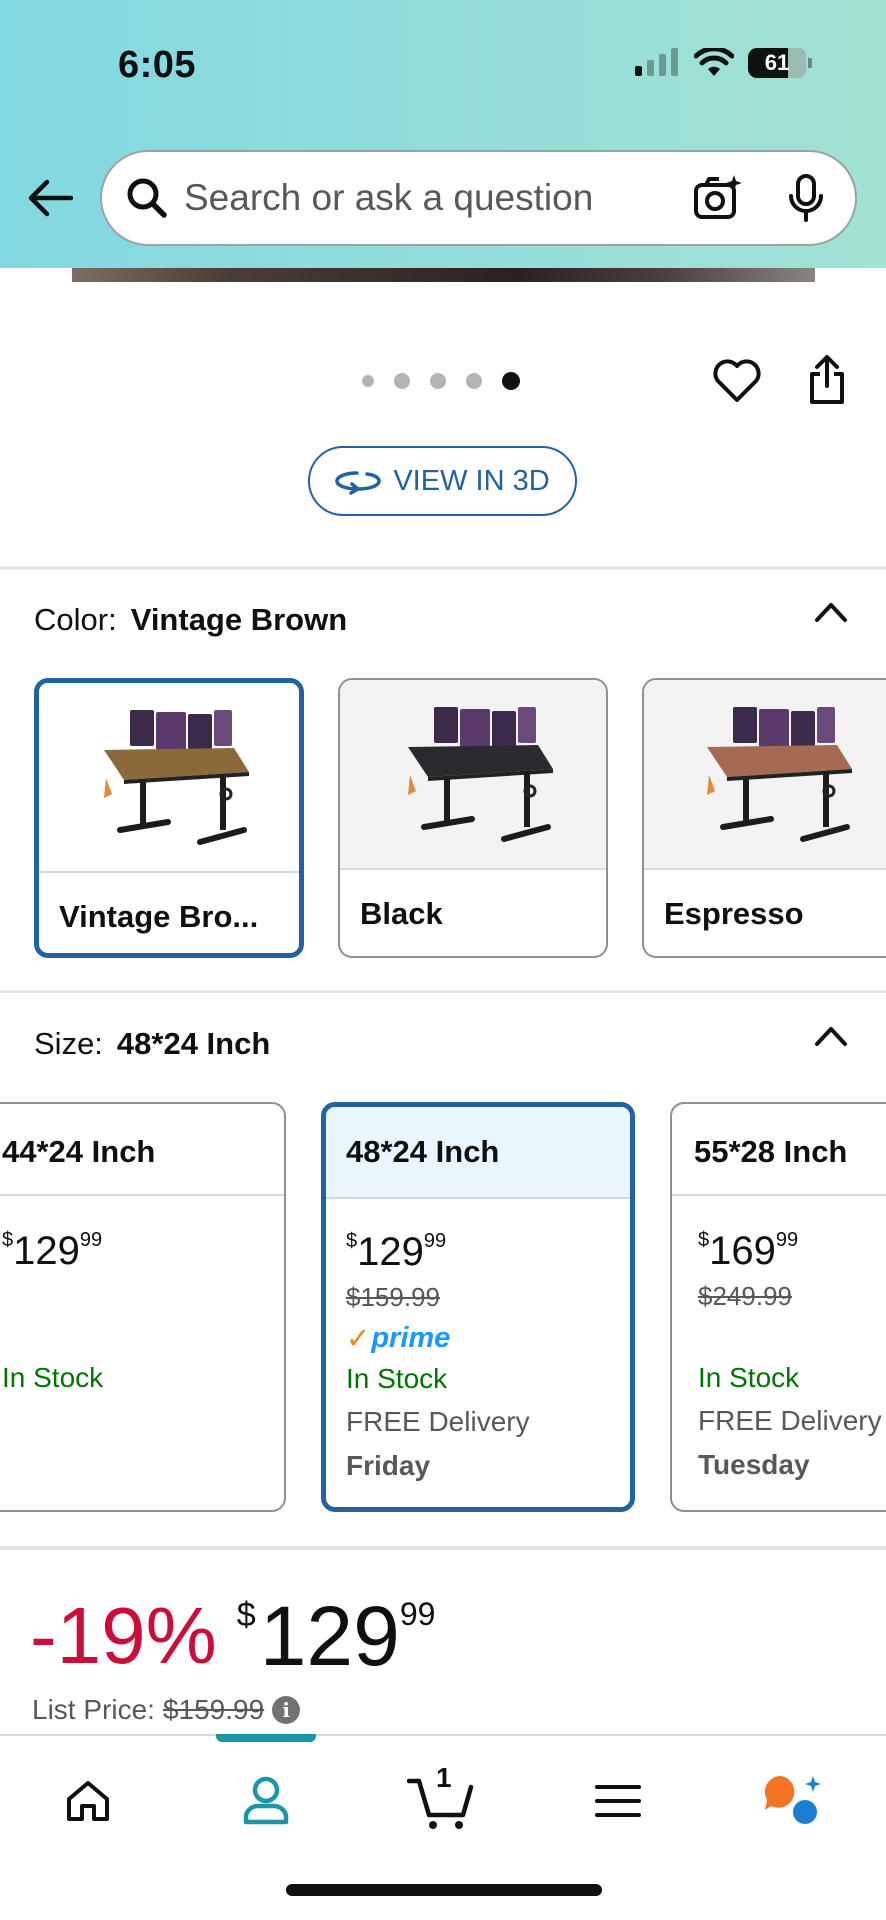 This screenshot has width=886, height=1920. I want to click on size-option-list-price: $159.99, so click(393, 1297).